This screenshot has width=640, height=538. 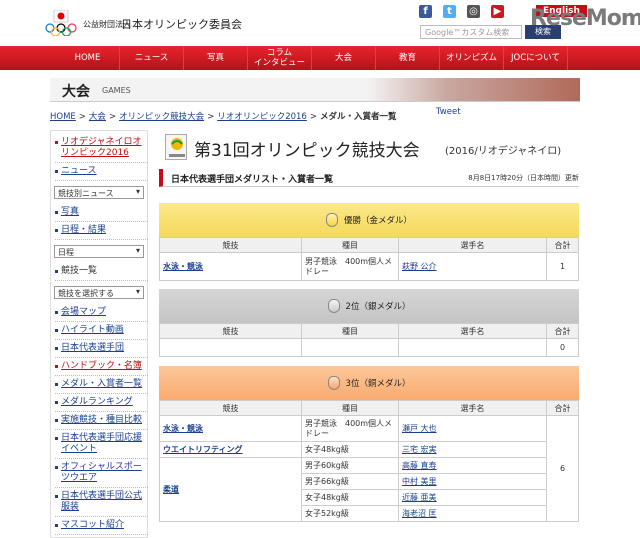 I want to click on sidebar-list: 会場マップ ハイライト動画 日本代表選手団, so click(x=99, y=331).